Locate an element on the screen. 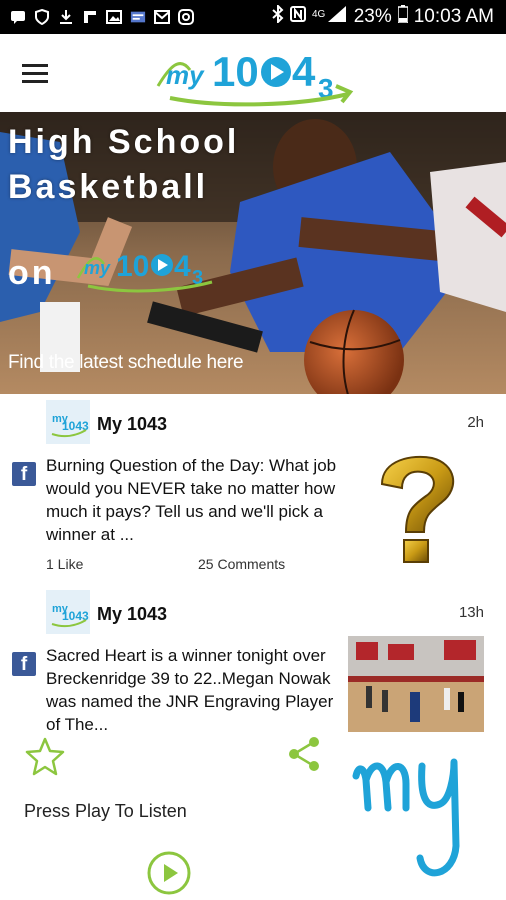 This screenshot has width=506, height=900. battery-percent: 23% is located at coordinates (372, 16).